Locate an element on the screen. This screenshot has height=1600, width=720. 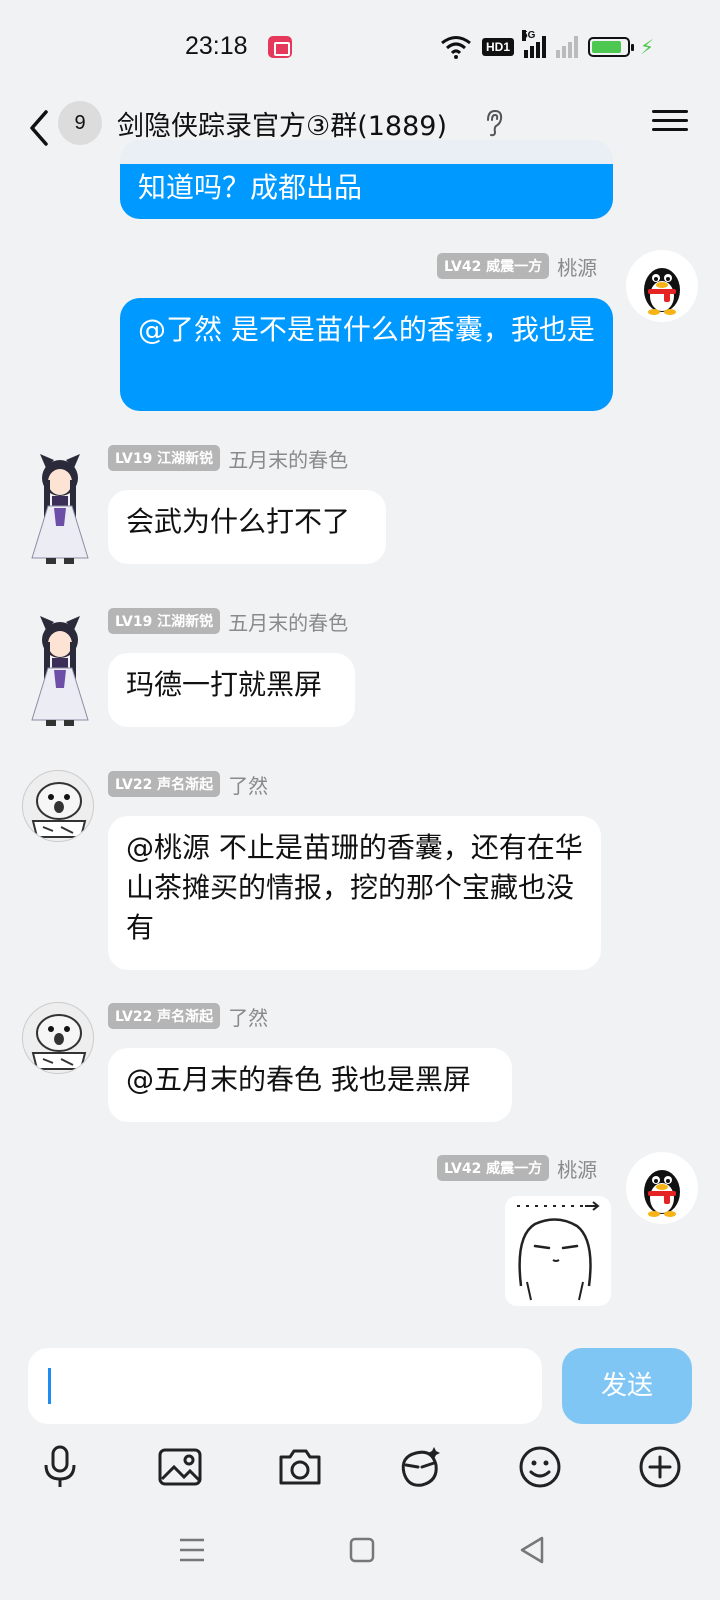
message-text: @五月末的春色 我也是黑屏 is located at coordinates (298, 1079).